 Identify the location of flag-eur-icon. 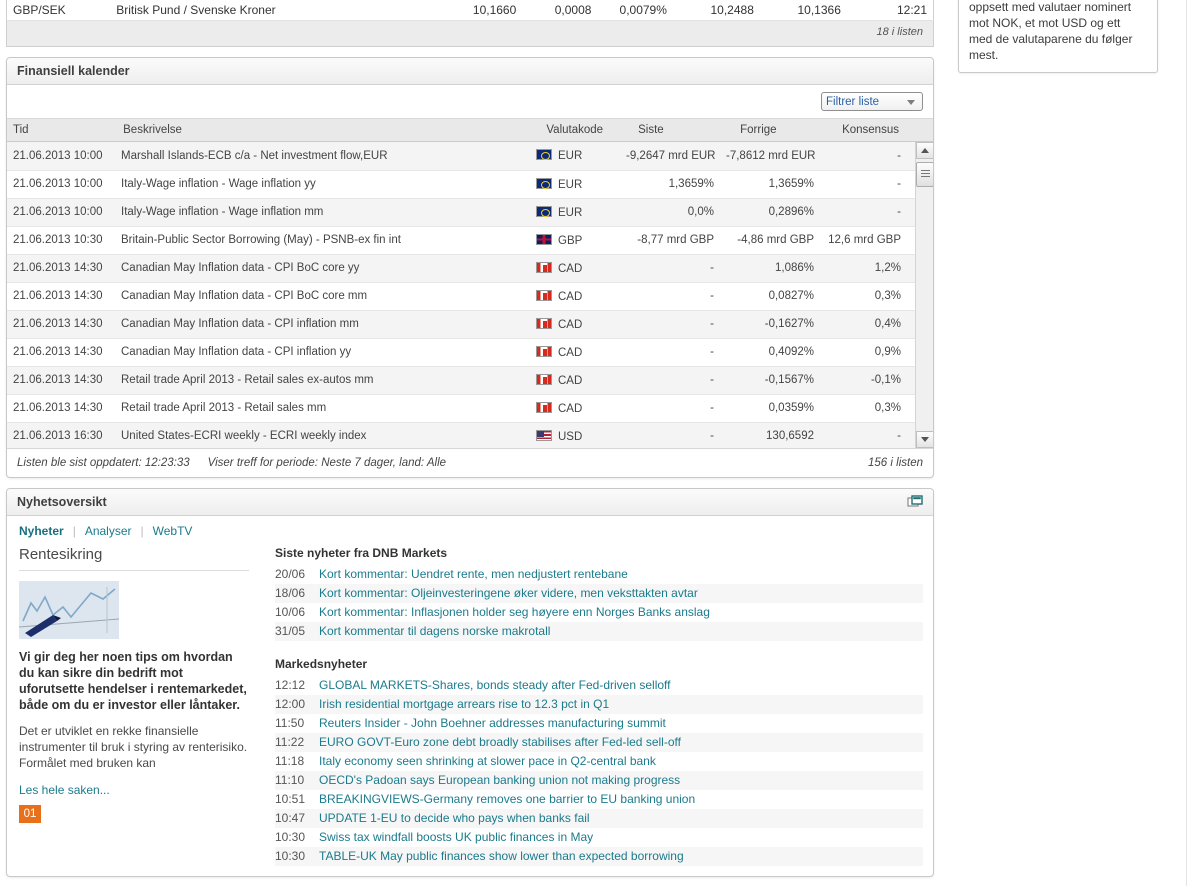
(544, 155).